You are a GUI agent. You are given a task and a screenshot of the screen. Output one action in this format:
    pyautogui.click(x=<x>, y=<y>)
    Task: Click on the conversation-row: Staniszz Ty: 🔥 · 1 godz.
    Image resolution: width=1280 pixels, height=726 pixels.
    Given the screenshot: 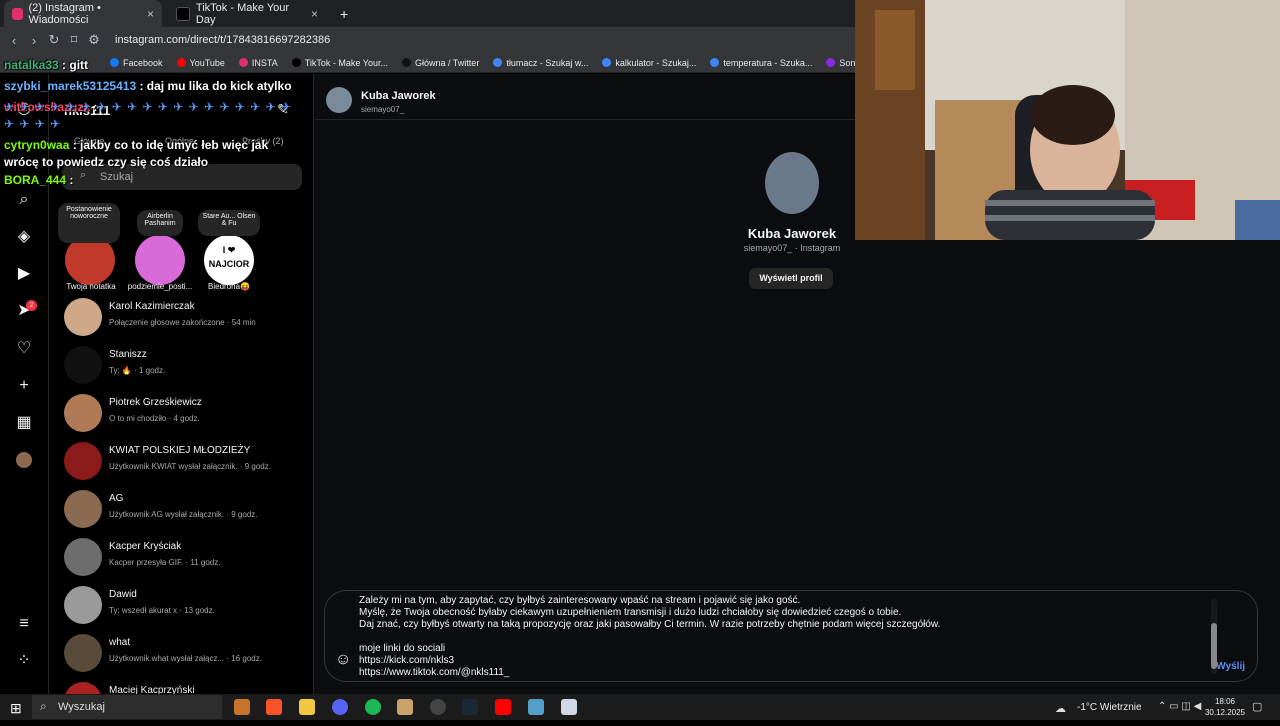 What is the action you would take?
    pyautogui.click(x=184, y=368)
    